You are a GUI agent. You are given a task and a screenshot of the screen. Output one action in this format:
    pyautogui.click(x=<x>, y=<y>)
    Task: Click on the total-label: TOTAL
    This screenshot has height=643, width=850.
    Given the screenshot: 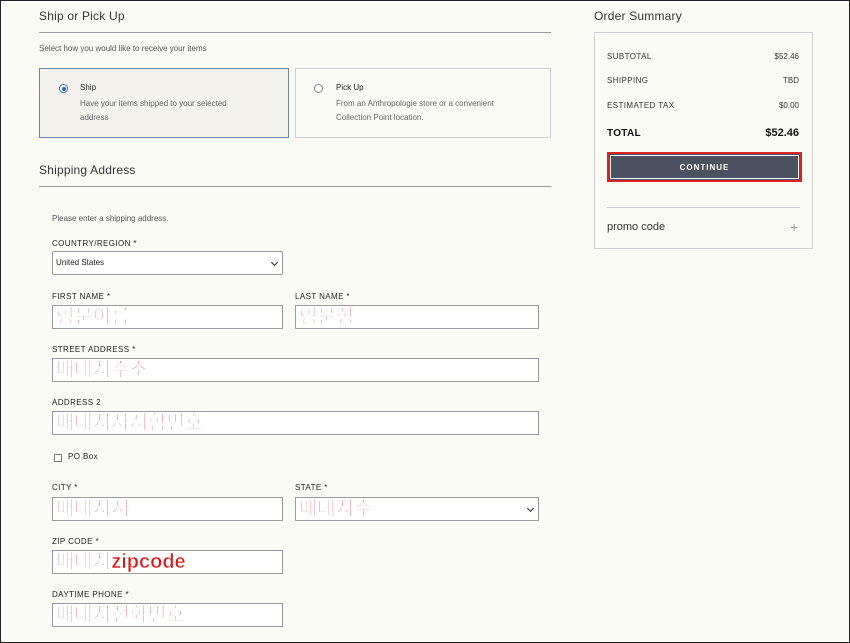 What is the action you would take?
    pyautogui.click(x=624, y=133)
    